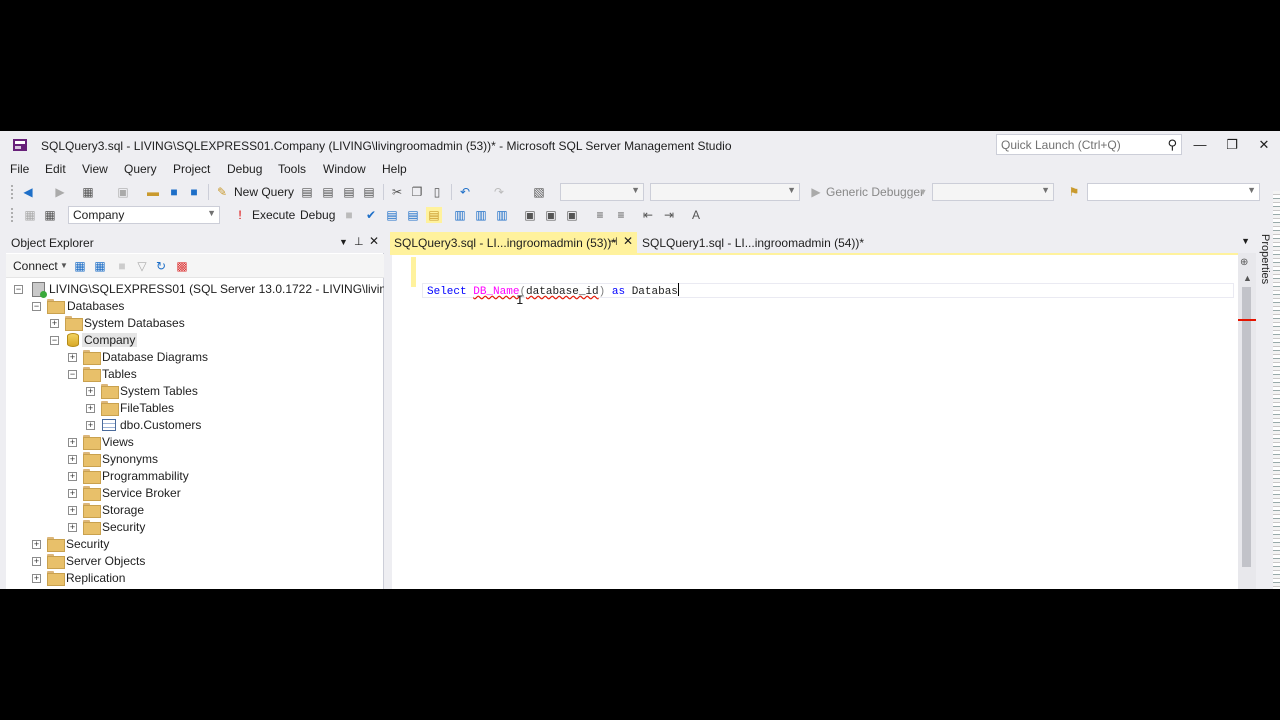 This screenshot has height=720, width=1280. Describe the element at coordinates (317, 215) in the screenshot. I see `debug-button: Debug` at that location.